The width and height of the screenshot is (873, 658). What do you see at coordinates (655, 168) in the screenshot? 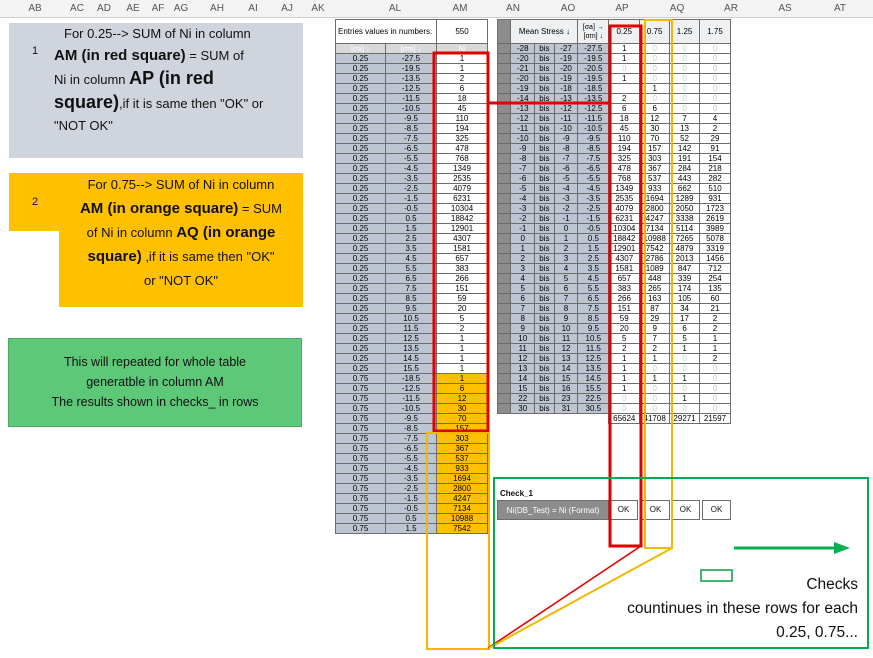
I see `table2-cell: 367` at bounding box center [655, 168].